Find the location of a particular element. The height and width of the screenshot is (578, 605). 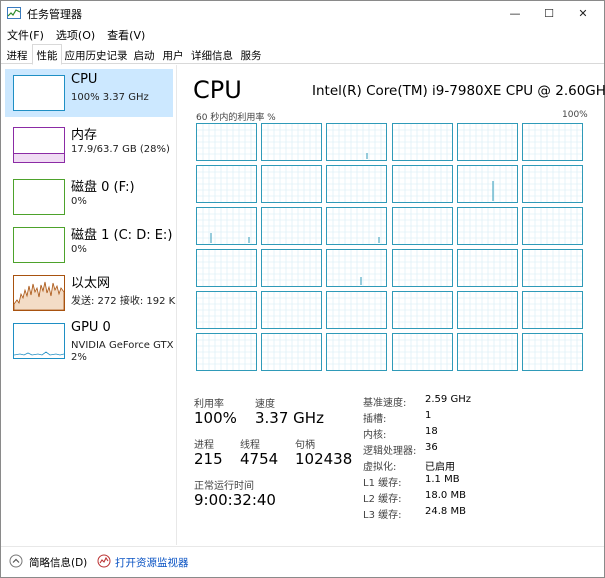

sidebar-item-ethernet: 以太网 发送: 272 接收: 192 Kl is located at coordinates (90, 293).